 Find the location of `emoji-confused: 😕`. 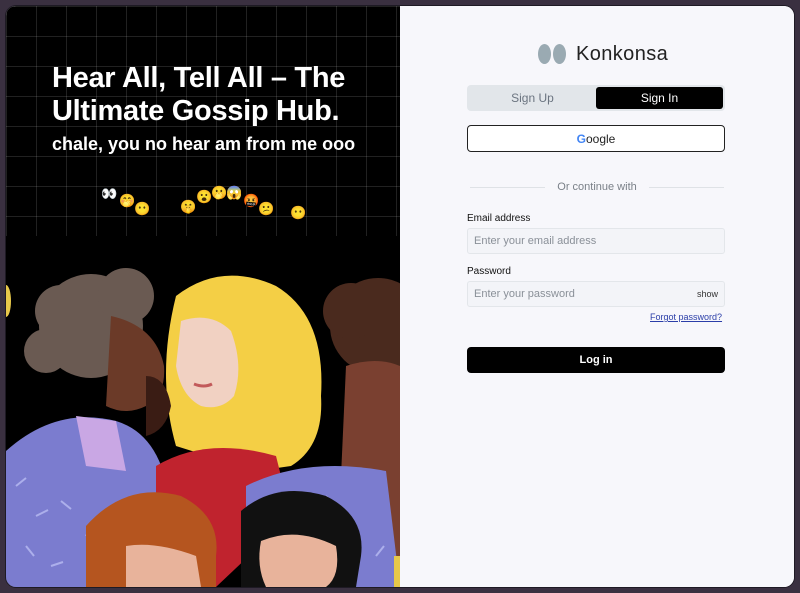

emoji-confused: 😕 is located at coordinates (266, 208).